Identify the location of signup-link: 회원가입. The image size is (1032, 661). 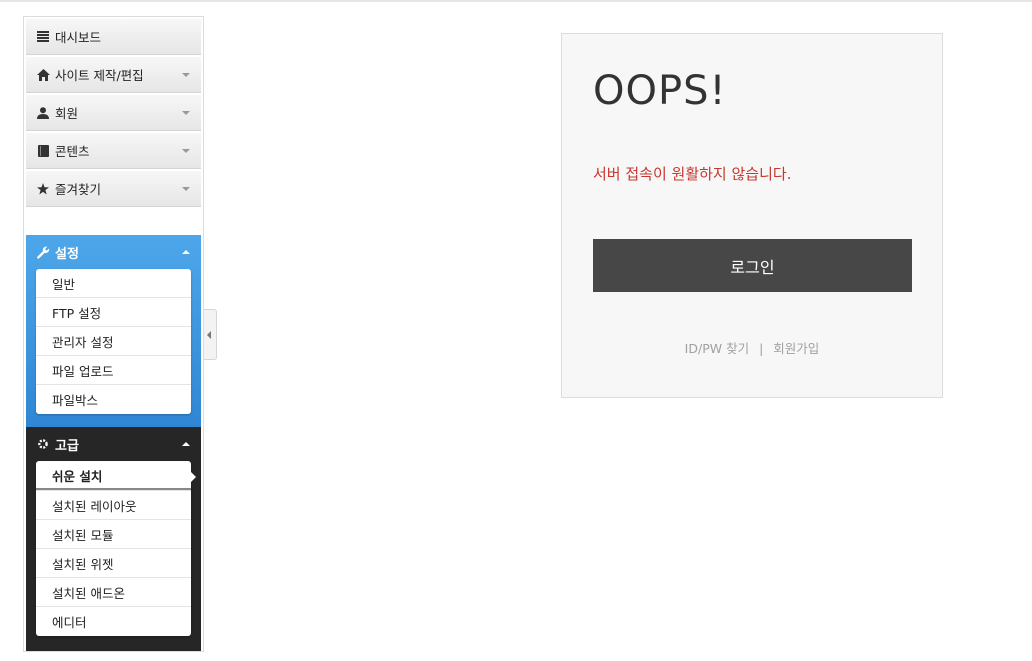
(796, 348).